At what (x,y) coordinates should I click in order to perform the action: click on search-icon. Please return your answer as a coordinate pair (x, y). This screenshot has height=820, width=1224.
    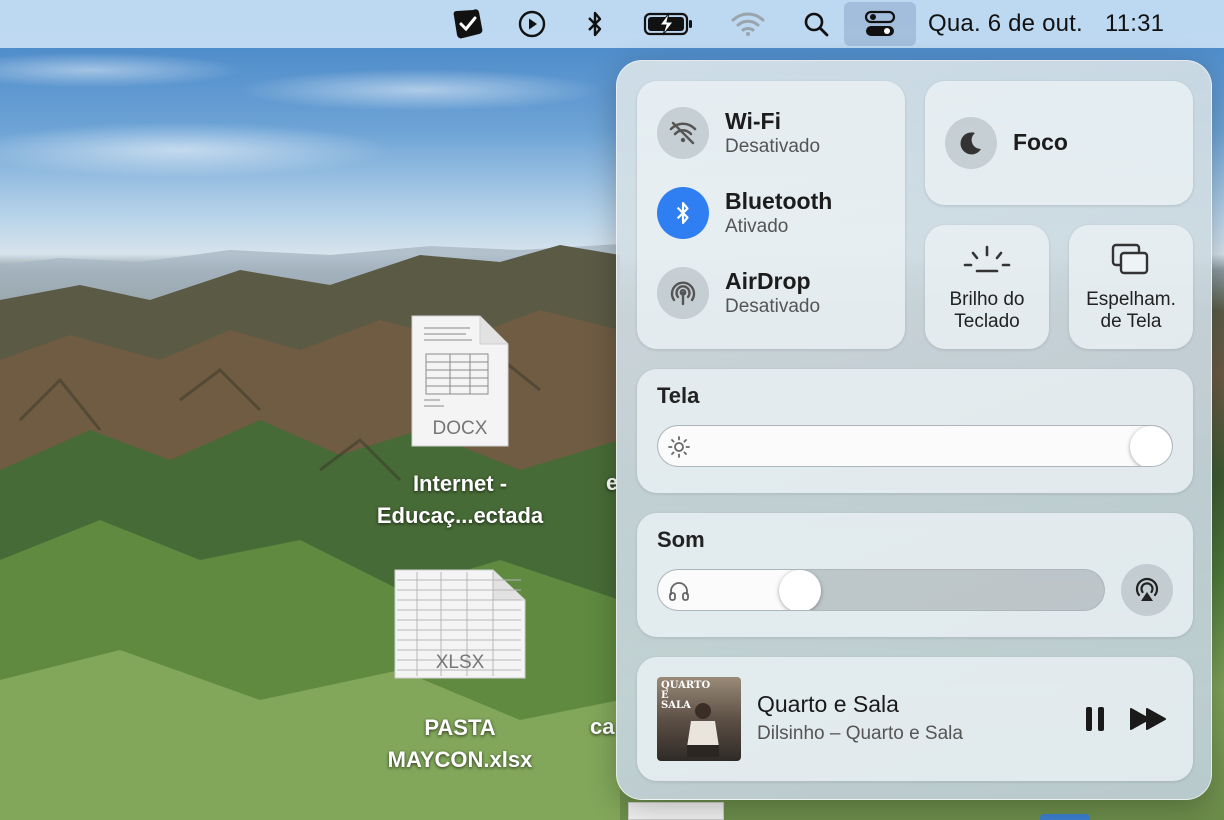
    Looking at the image, I should click on (816, 24).